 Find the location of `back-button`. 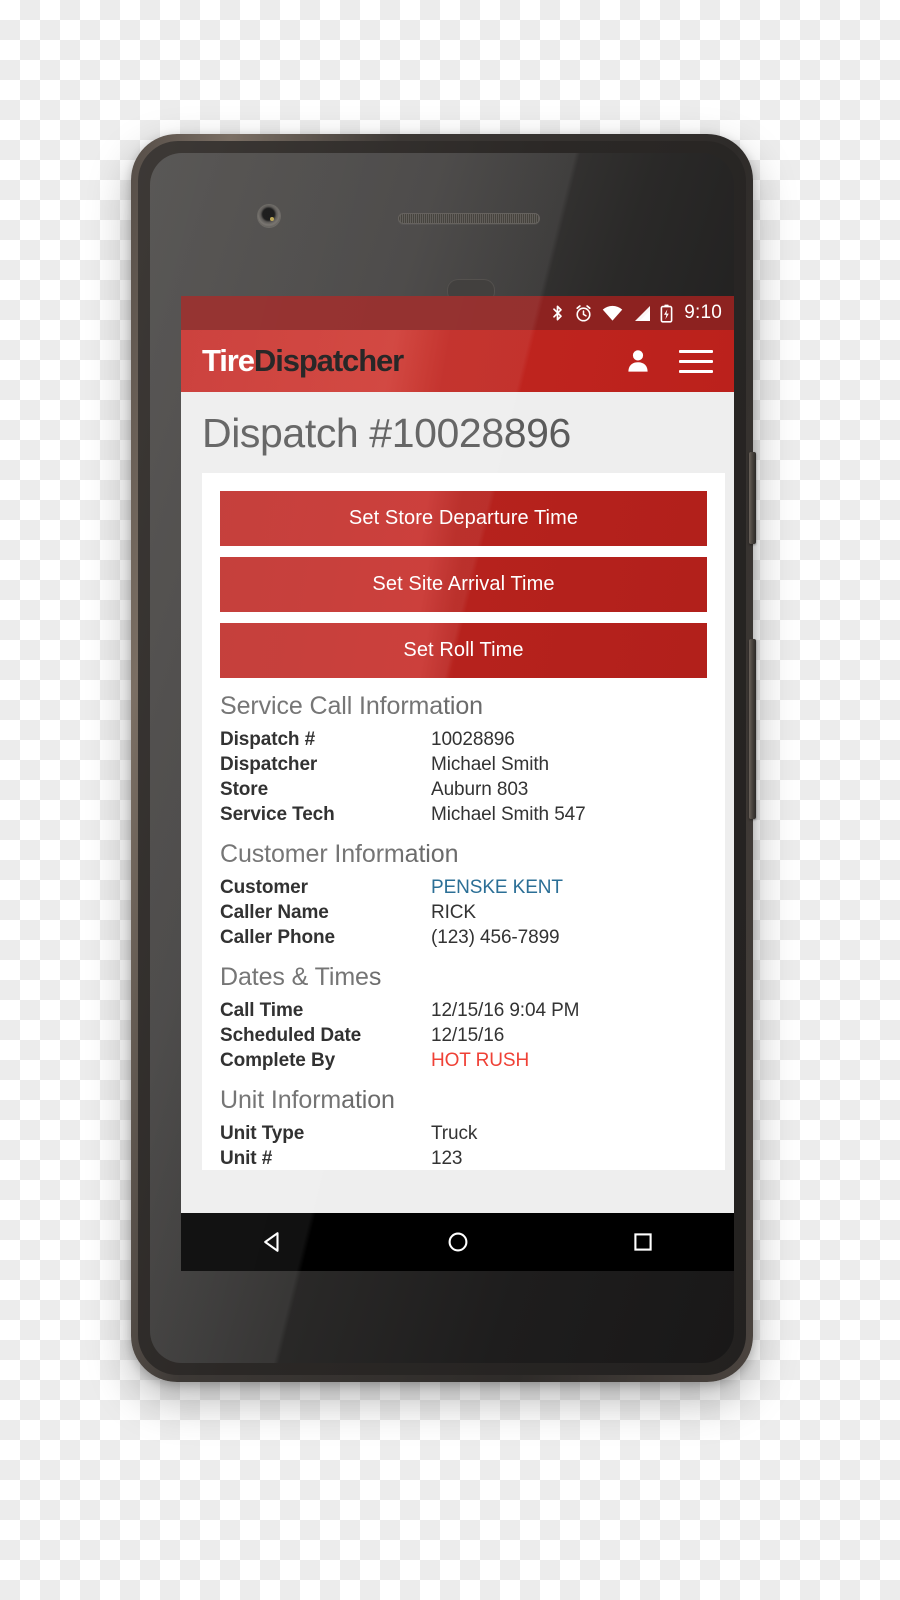

back-button is located at coordinates (273, 1242).